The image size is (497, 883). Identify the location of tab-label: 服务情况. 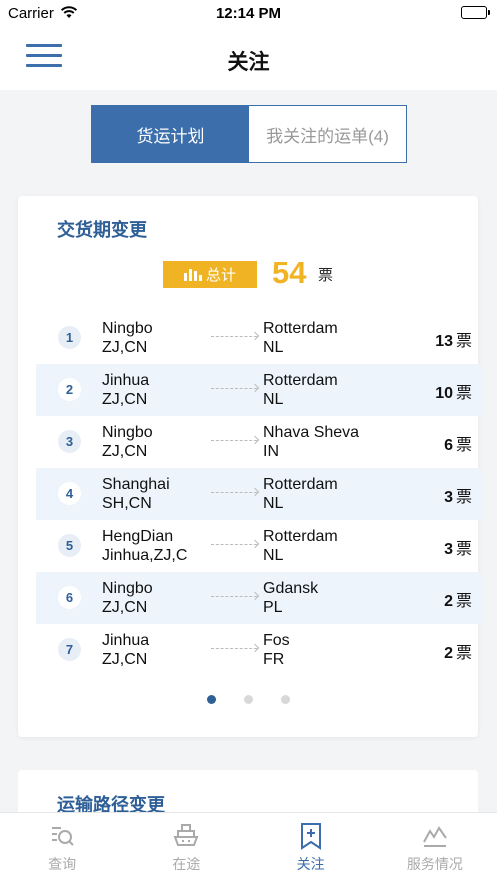
(434, 864).